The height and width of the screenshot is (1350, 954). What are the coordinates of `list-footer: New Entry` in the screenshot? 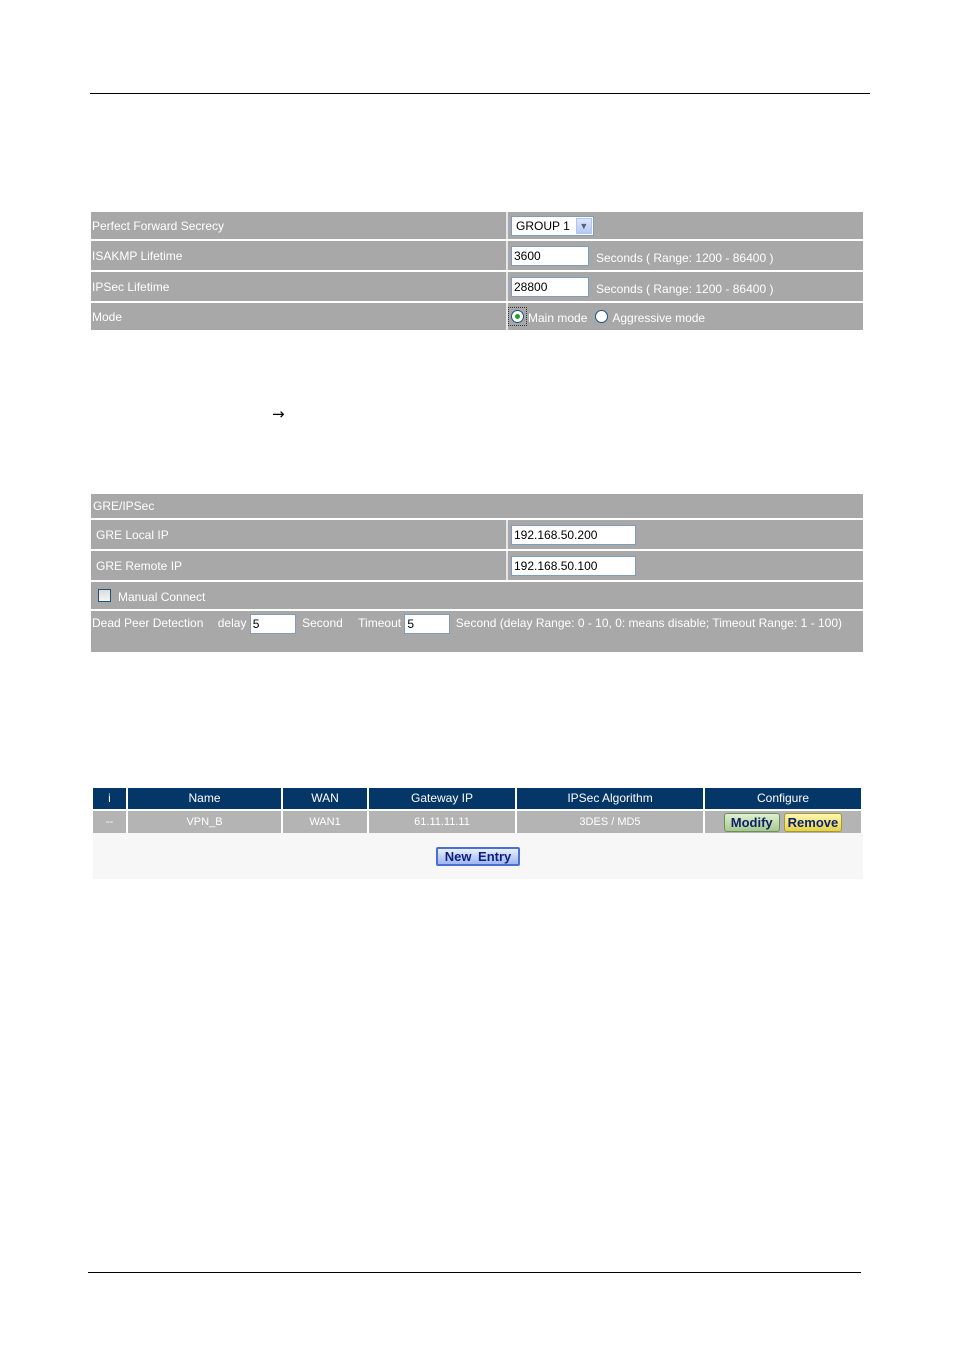 It's located at (478, 856).